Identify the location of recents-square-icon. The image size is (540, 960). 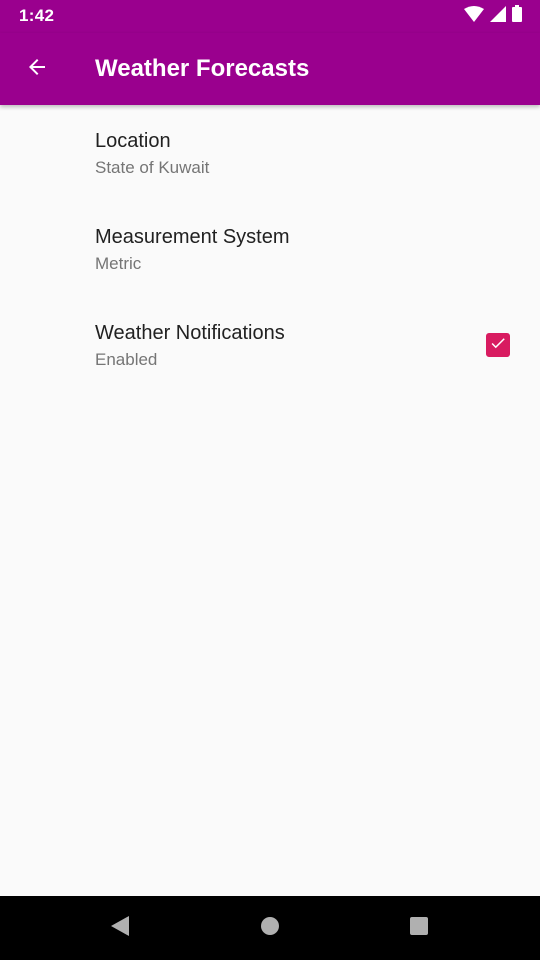
(419, 928).